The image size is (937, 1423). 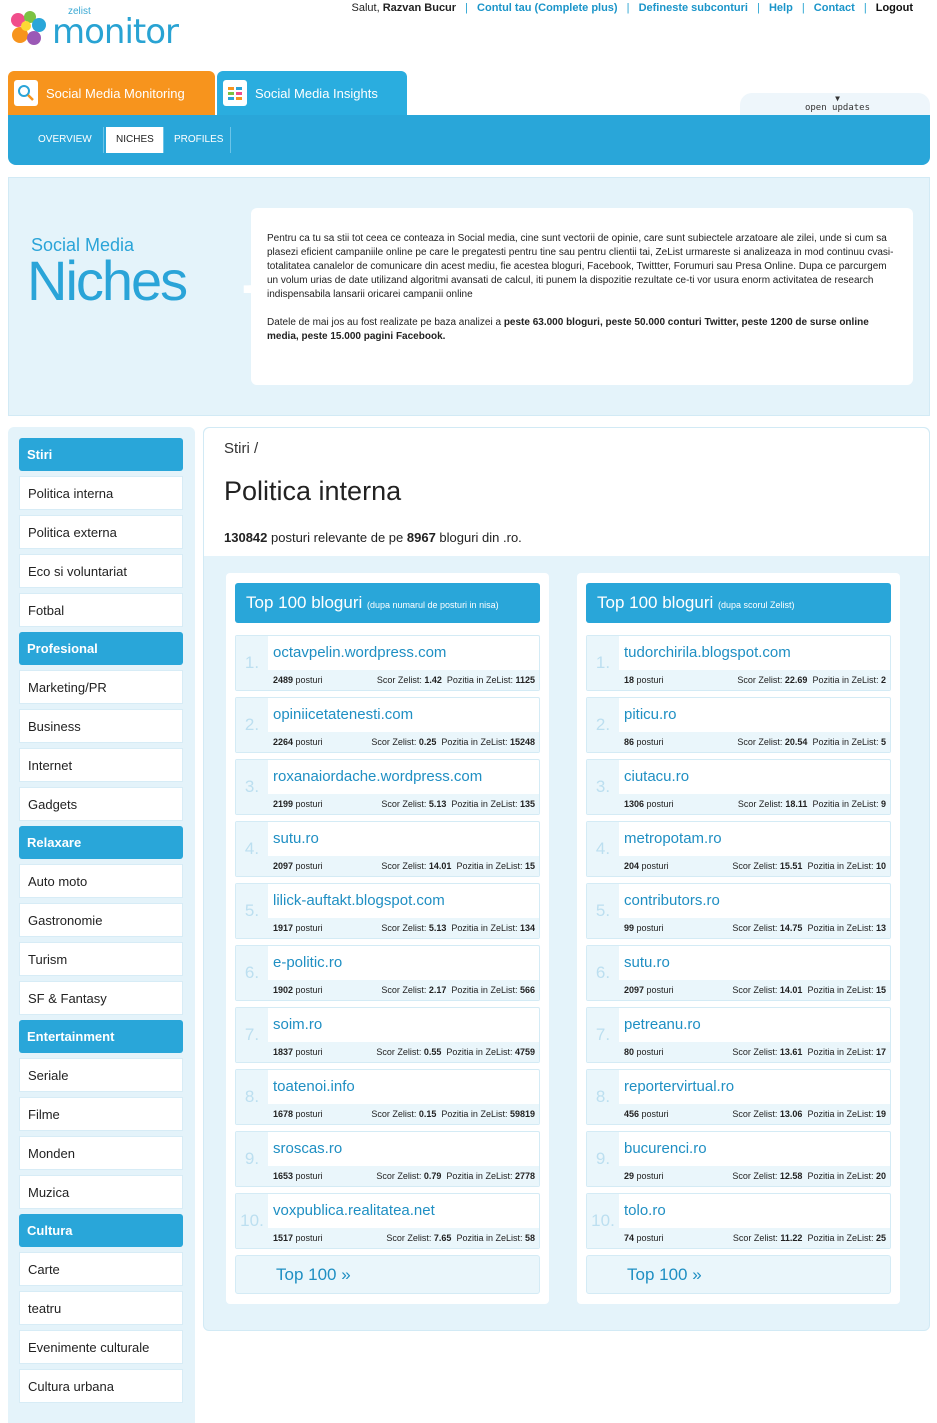 What do you see at coordinates (65, 140) in the screenshot?
I see `subnav-overview: OVERVIEW` at bounding box center [65, 140].